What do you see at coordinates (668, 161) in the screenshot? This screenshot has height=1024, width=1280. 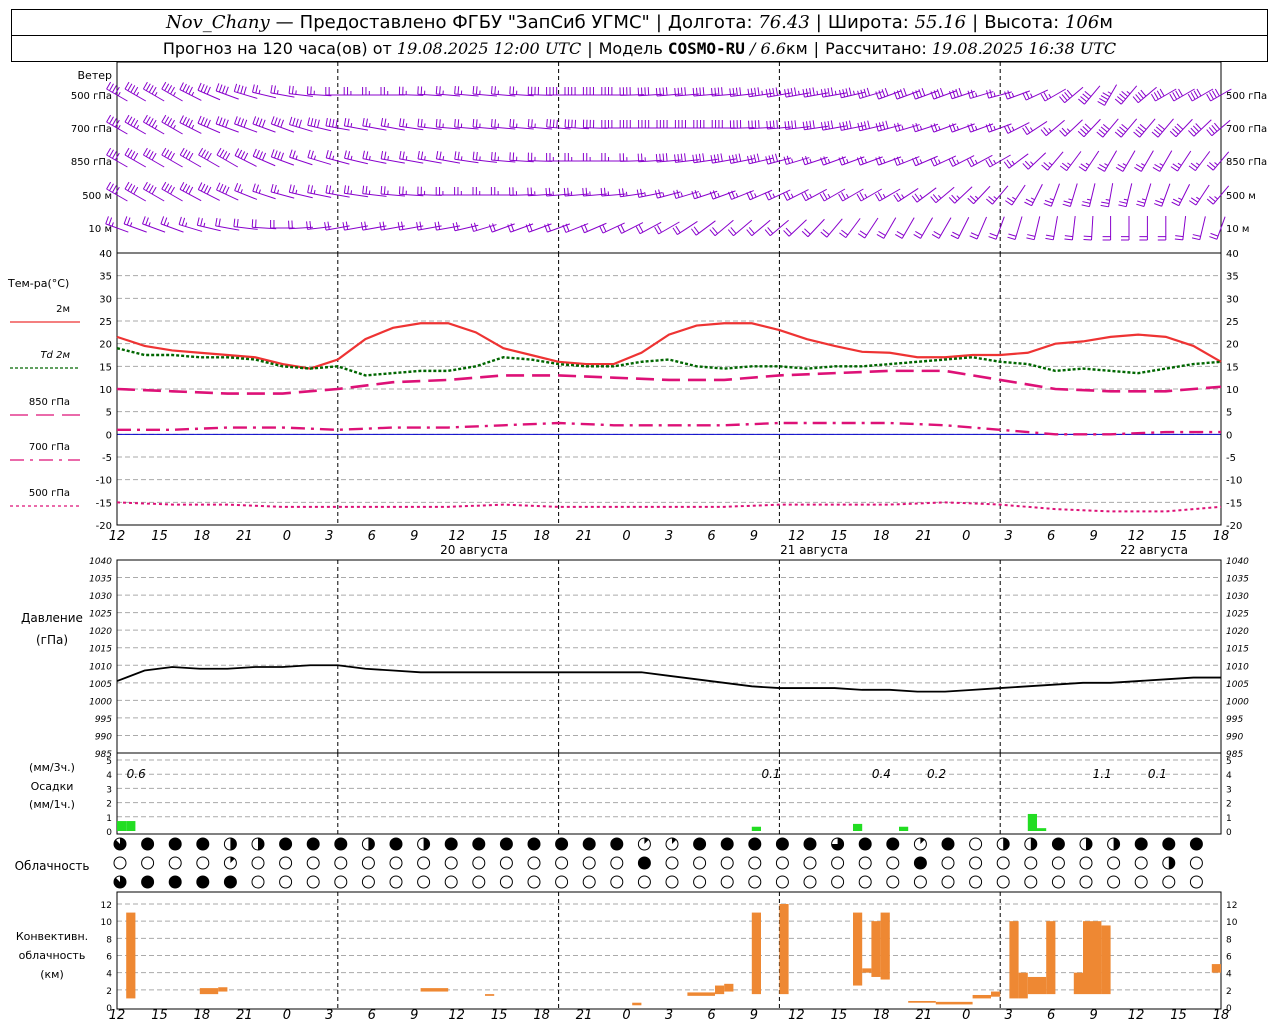 I see `wind-barbs-group` at bounding box center [668, 161].